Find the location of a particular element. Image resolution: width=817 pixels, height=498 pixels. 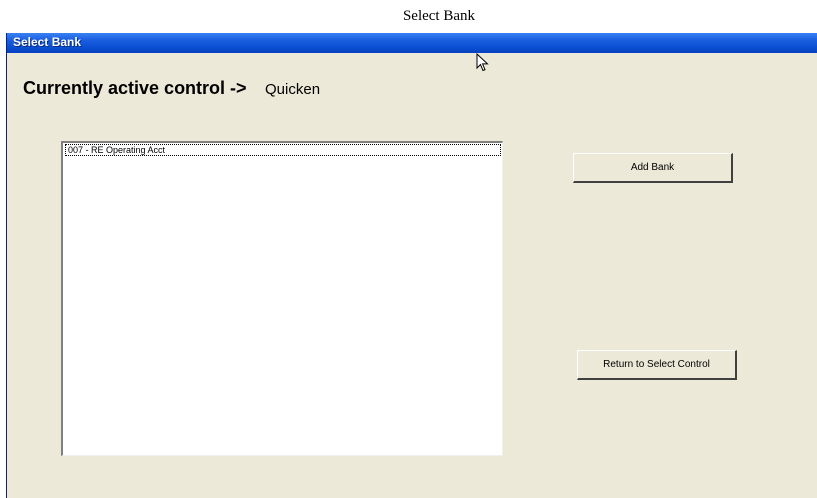

bank-list-item: 007 - RE Operating Acct is located at coordinates (283, 150).